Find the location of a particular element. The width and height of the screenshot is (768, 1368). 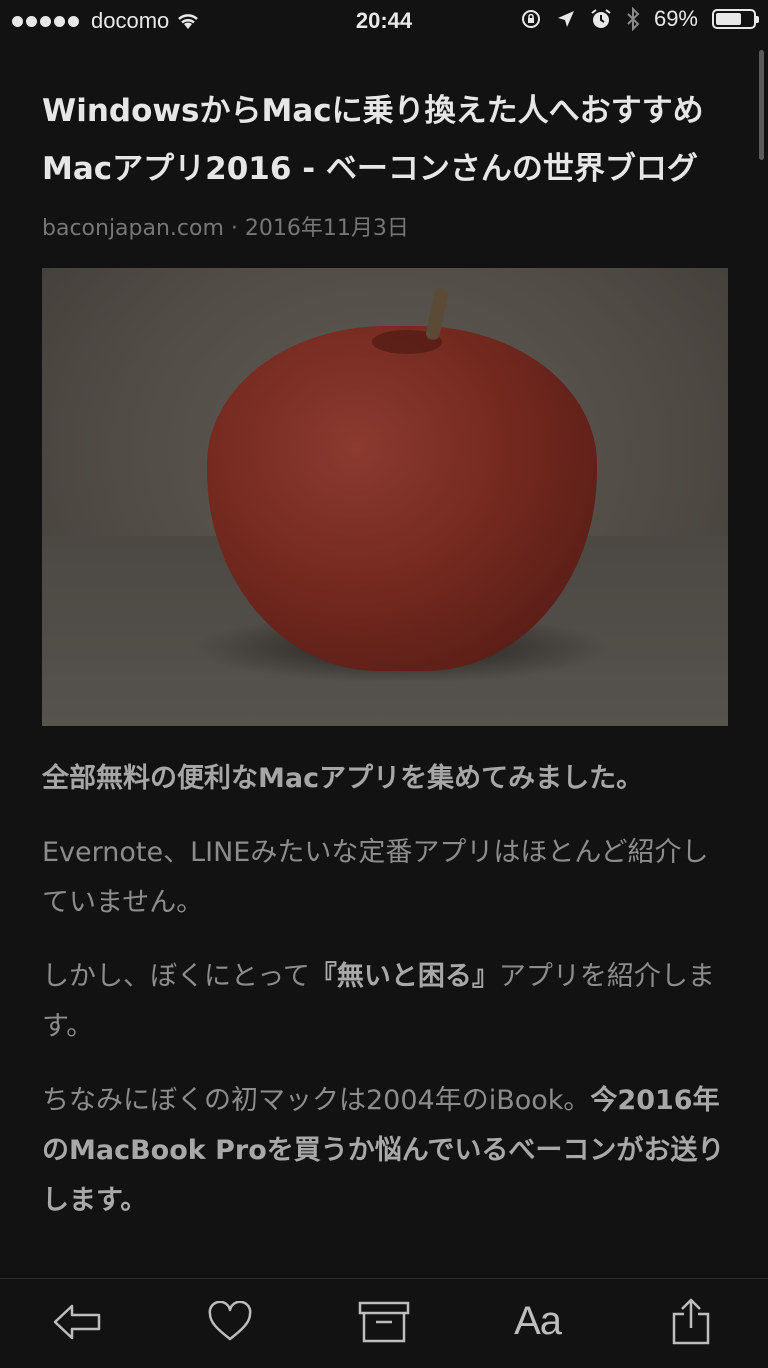

battery-icon is located at coordinates (735, 19).